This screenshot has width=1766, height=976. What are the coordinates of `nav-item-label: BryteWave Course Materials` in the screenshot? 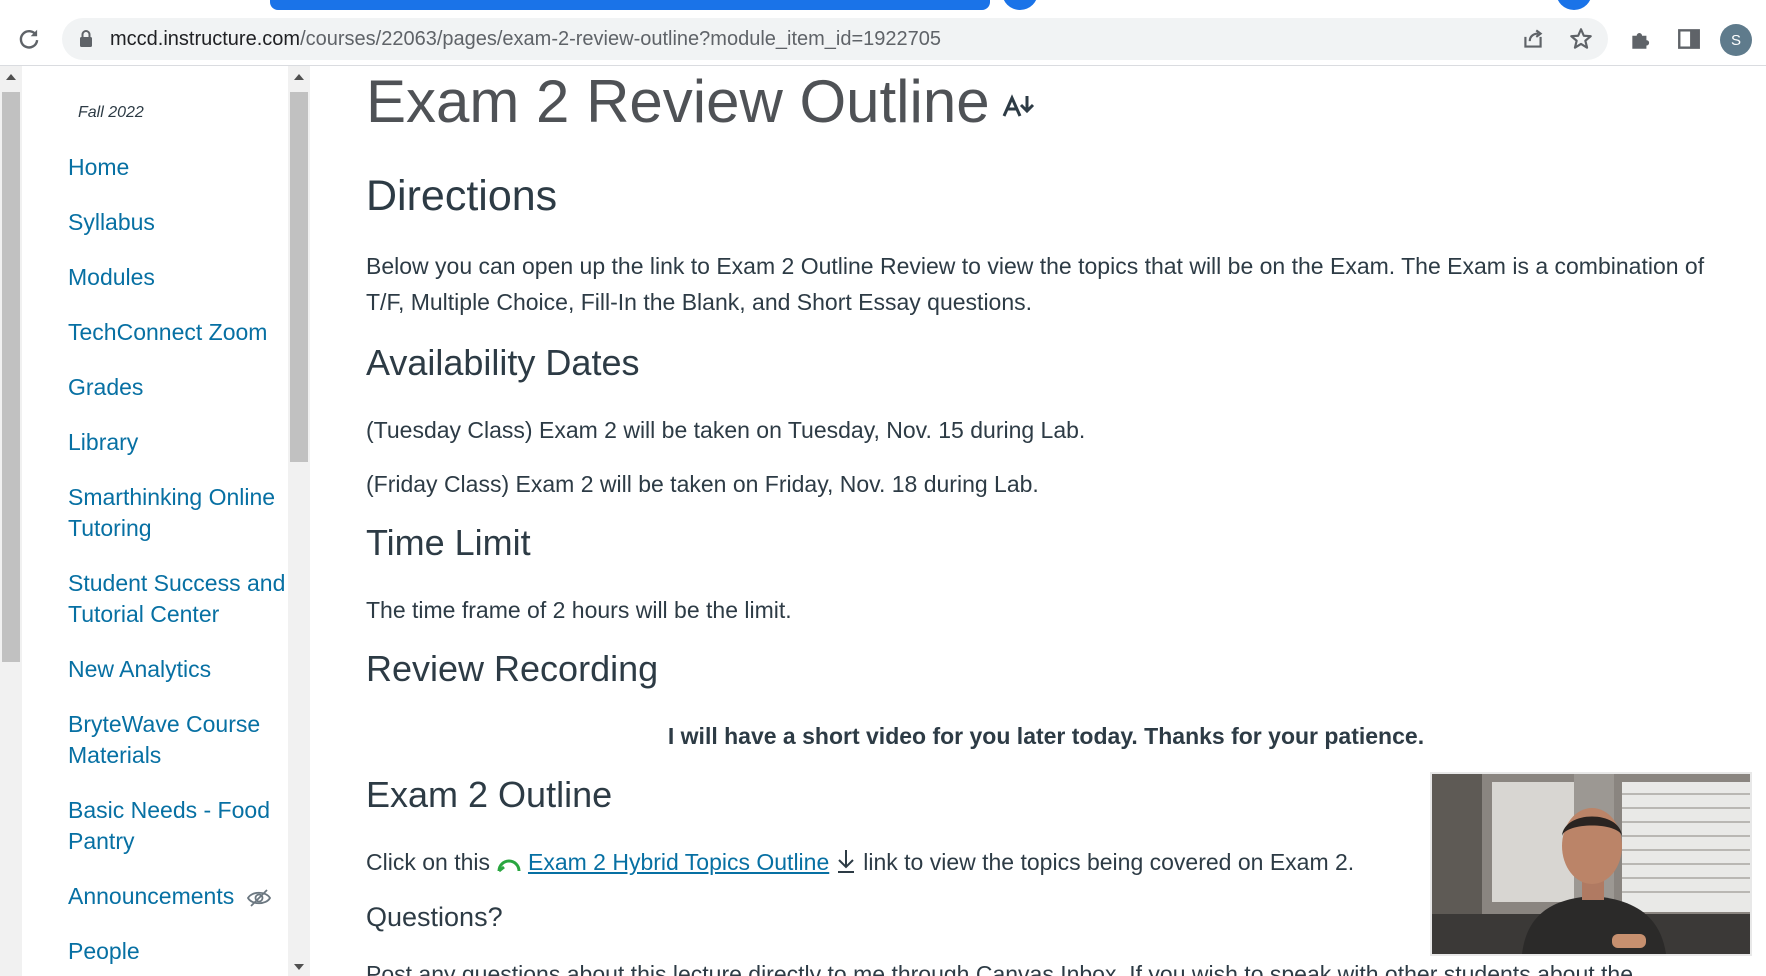 It's located at (164, 739).